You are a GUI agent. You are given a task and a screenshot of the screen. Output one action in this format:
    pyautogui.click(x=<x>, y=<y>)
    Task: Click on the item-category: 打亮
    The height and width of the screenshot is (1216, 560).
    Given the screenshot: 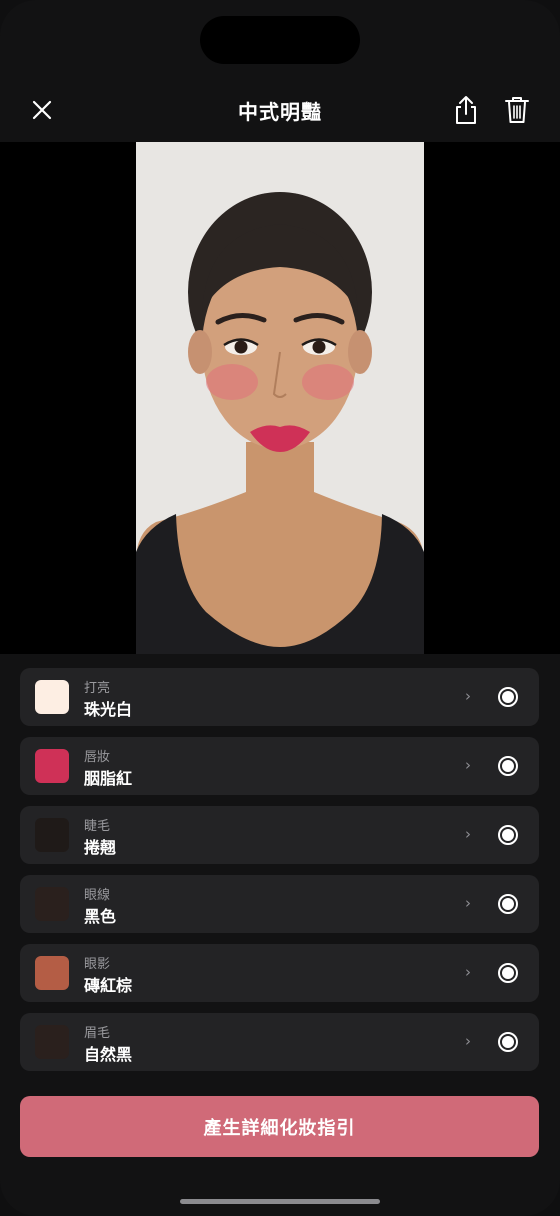 What is the action you would take?
    pyautogui.click(x=97, y=688)
    